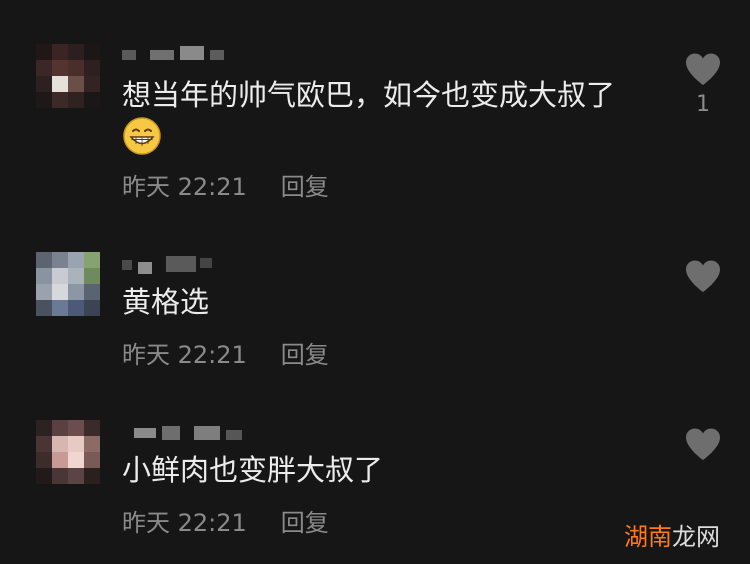 The width and height of the screenshot is (750, 564). I want to click on comment-meta: 昨天 22:21 回复, so click(225, 520).